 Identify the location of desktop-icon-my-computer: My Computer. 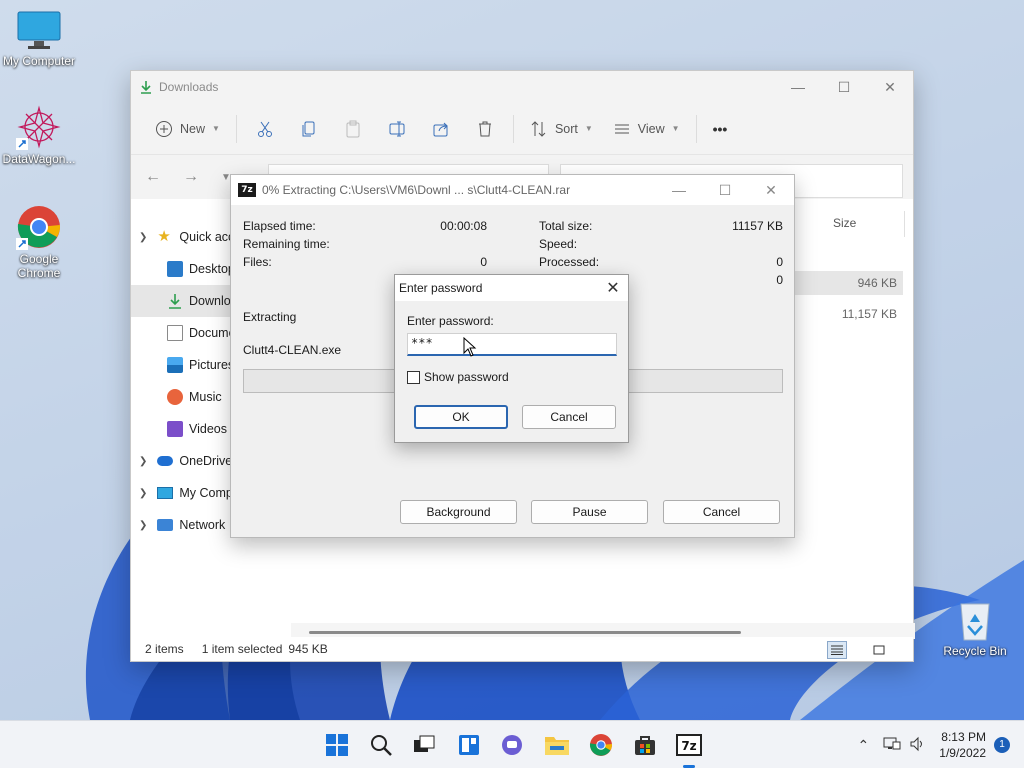
(40, 39).